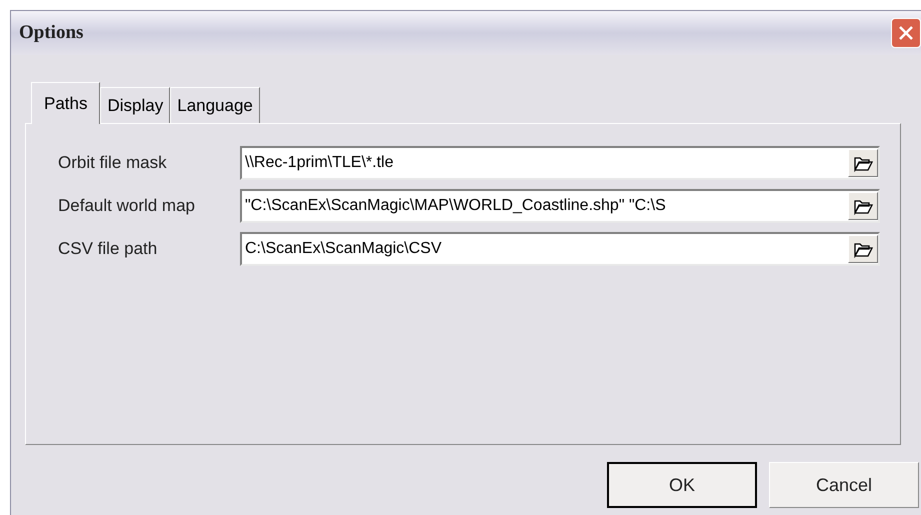 The image size is (921, 515). I want to click on path-field: C:\ScanEx\ScanMagic\CSV, so click(560, 249).